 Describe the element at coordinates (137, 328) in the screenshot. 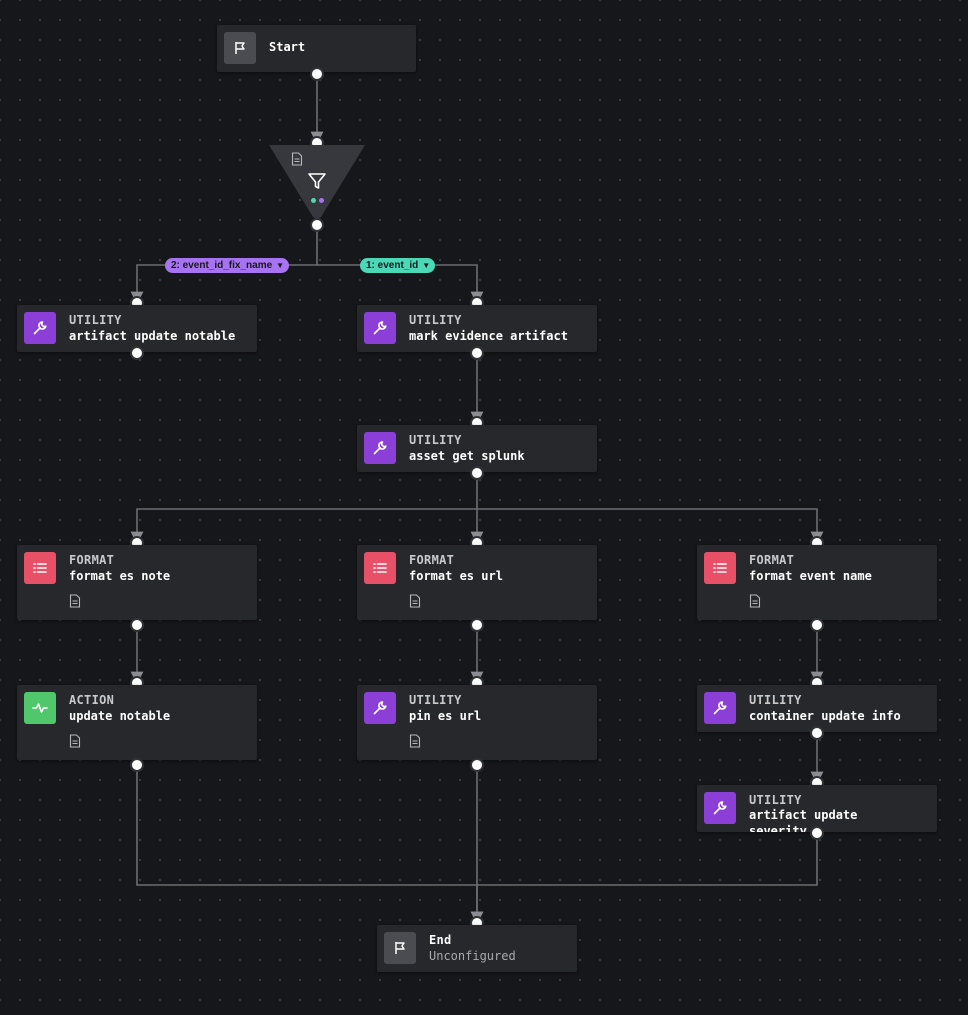

I see `block-artifact-update-notable: UTILITY artifact update notable` at that location.